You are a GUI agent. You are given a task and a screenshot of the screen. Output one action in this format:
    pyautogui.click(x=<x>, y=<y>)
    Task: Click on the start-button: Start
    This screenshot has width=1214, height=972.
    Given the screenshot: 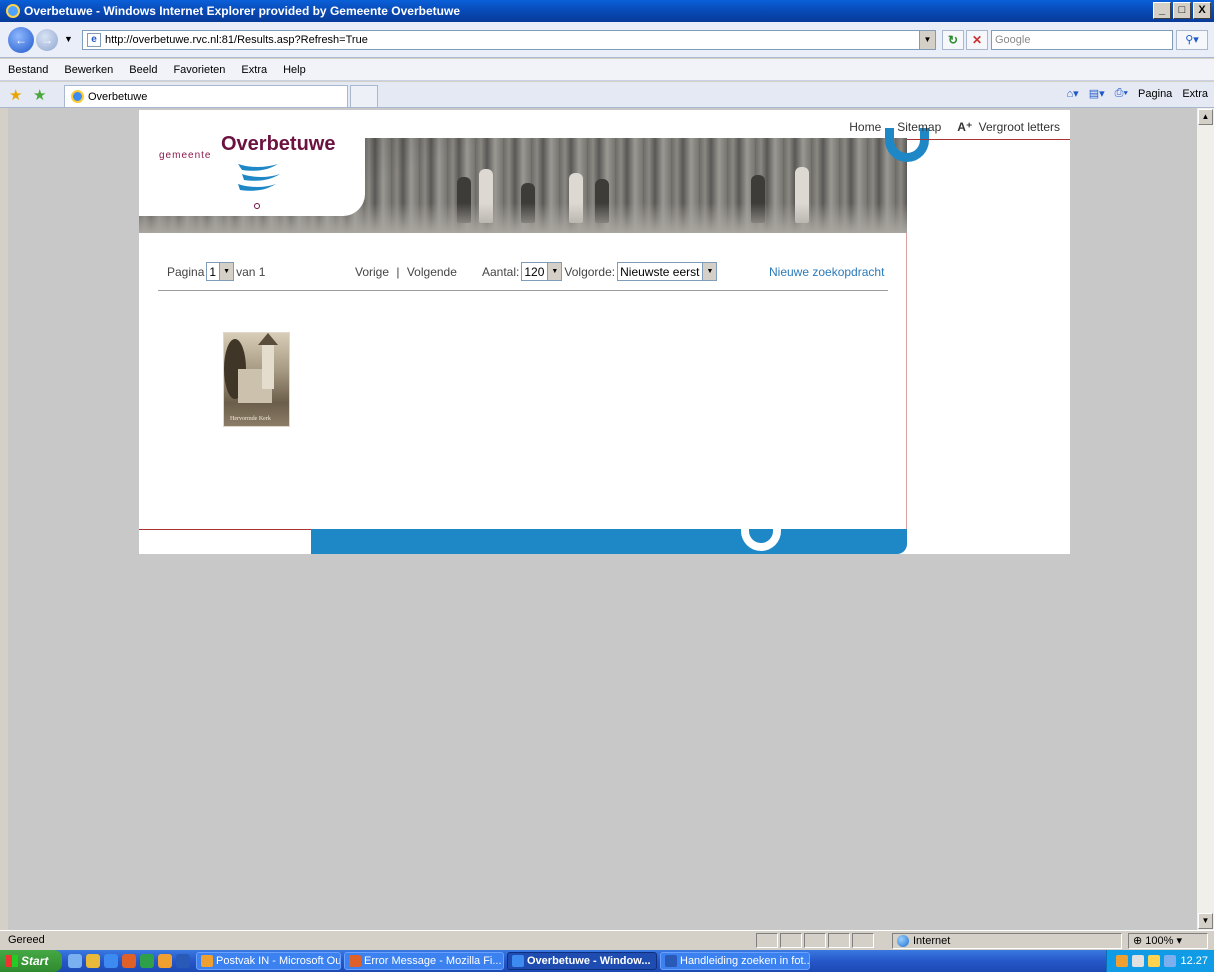 What is the action you would take?
    pyautogui.click(x=31, y=961)
    